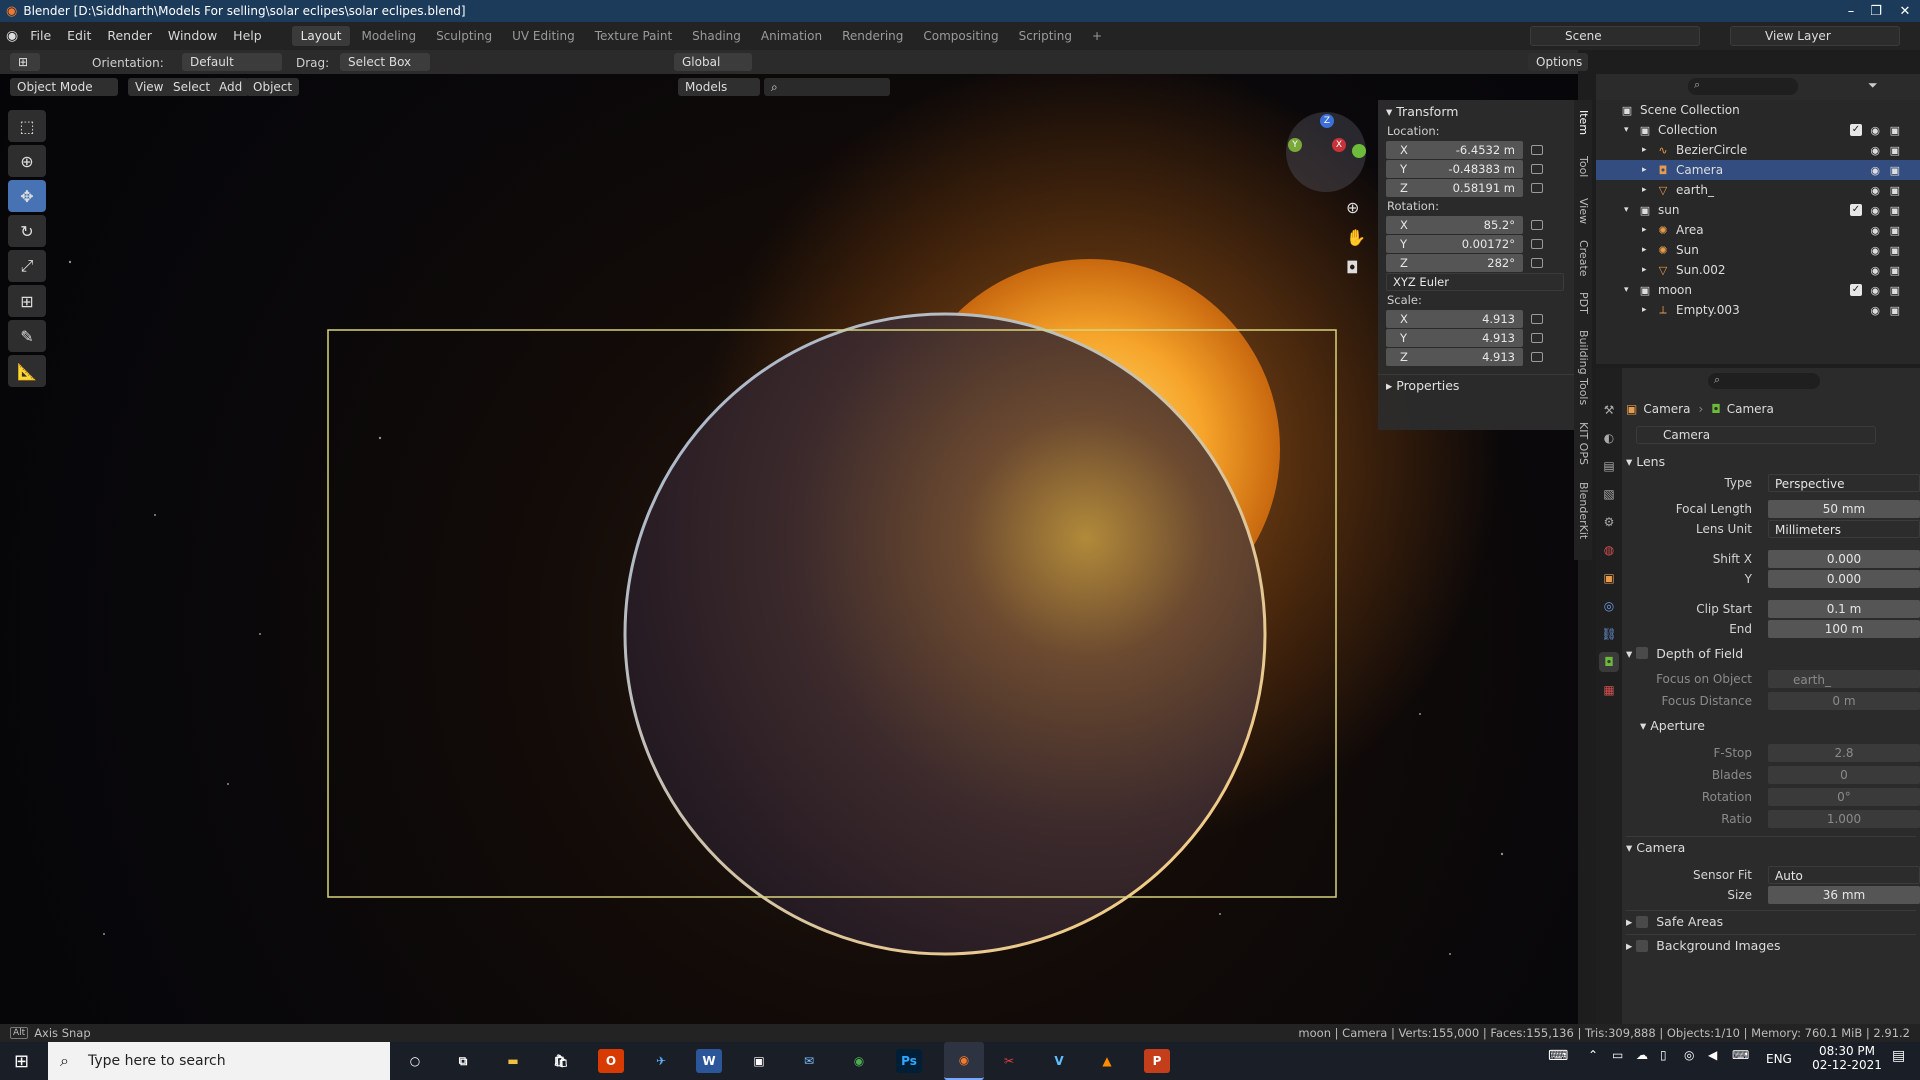 Image resolution: width=1920 pixels, height=1080 pixels. Describe the element at coordinates (1844, 895) in the screenshot. I see `sensor-size-field: 36 mm` at that location.